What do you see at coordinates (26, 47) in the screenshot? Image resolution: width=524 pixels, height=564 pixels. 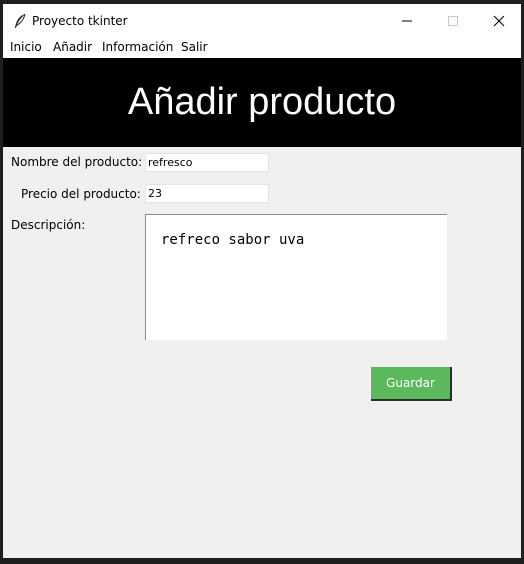 I see `menu-inicio: Inicio` at bounding box center [26, 47].